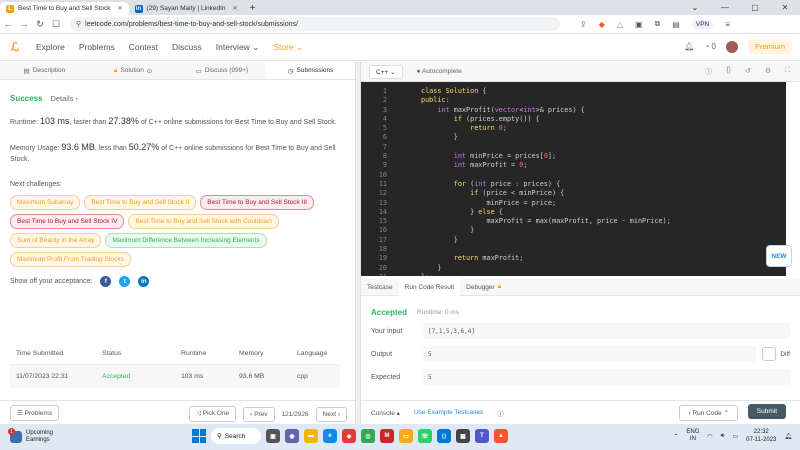 The image size is (800, 450). What do you see at coordinates (125, 281) in the screenshot?
I see `twitter-icon: t` at bounding box center [125, 281].